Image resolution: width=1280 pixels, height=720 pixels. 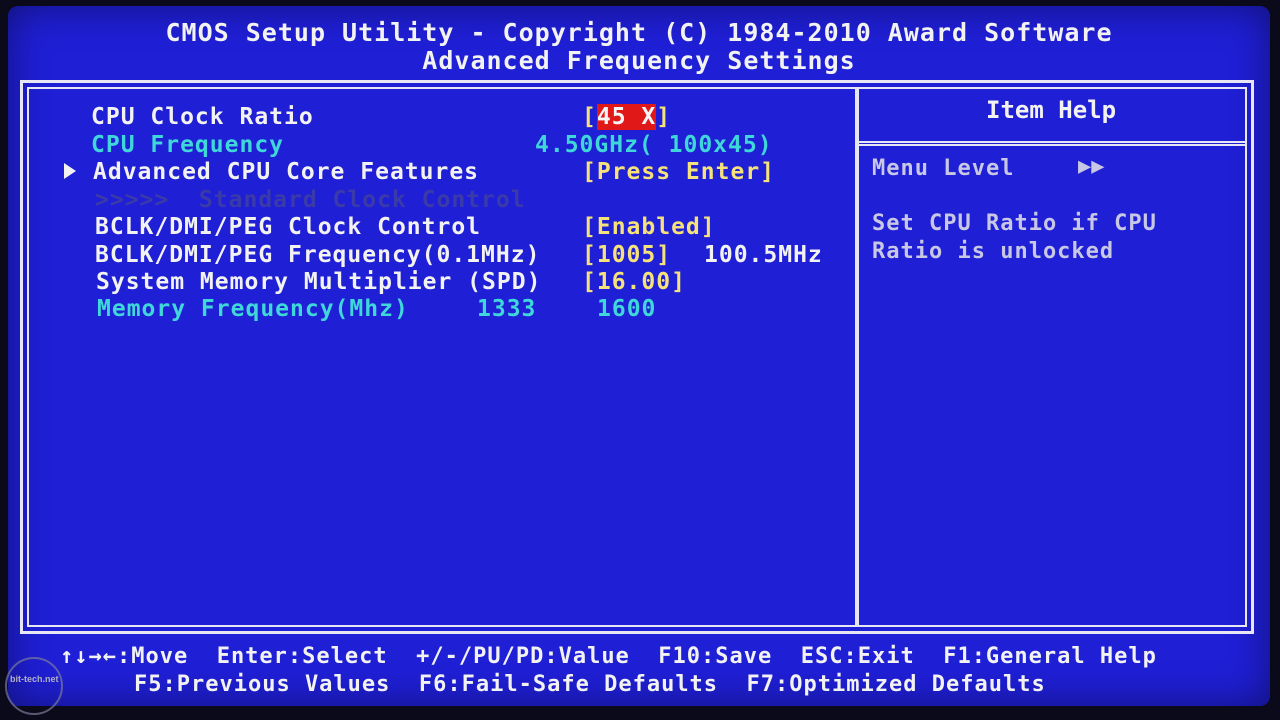 I want to click on setting-advanced-cpu-core-value: [Press Enter], so click(x=678, y=172).